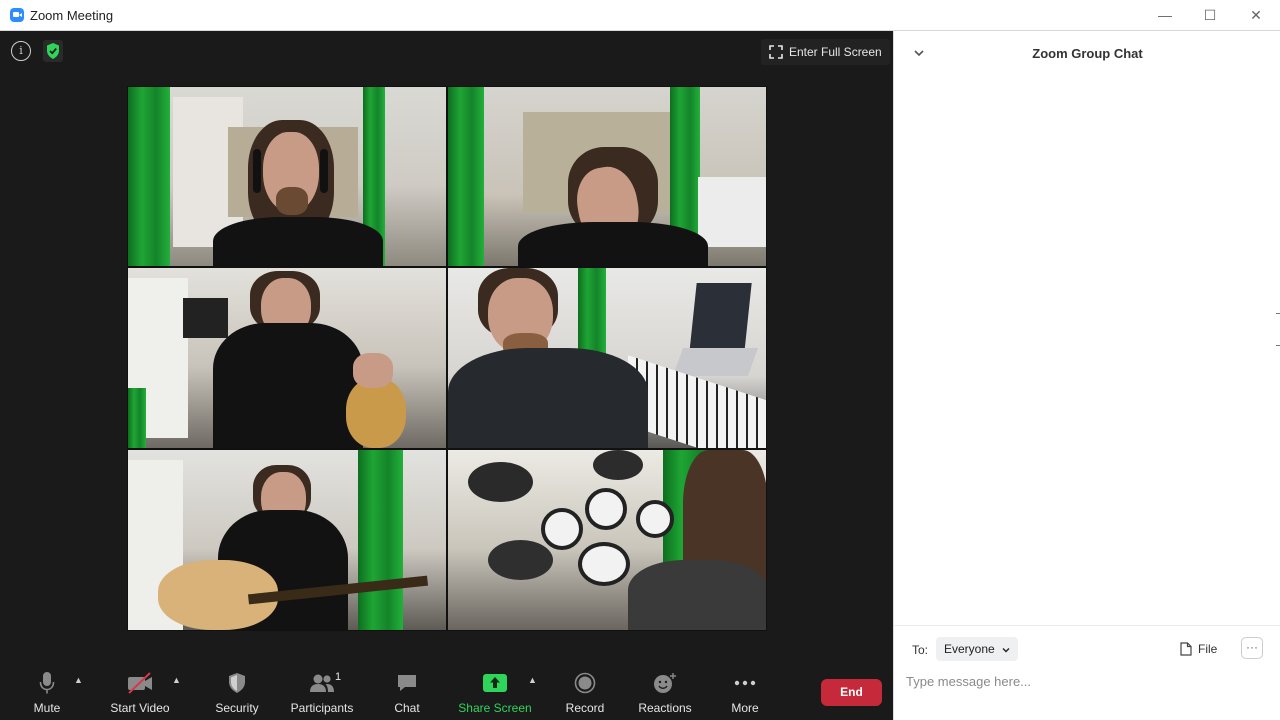  Describe the element at coordinates (851, 692) in the screenshot. I see `end-meeting-button: End` at that location.